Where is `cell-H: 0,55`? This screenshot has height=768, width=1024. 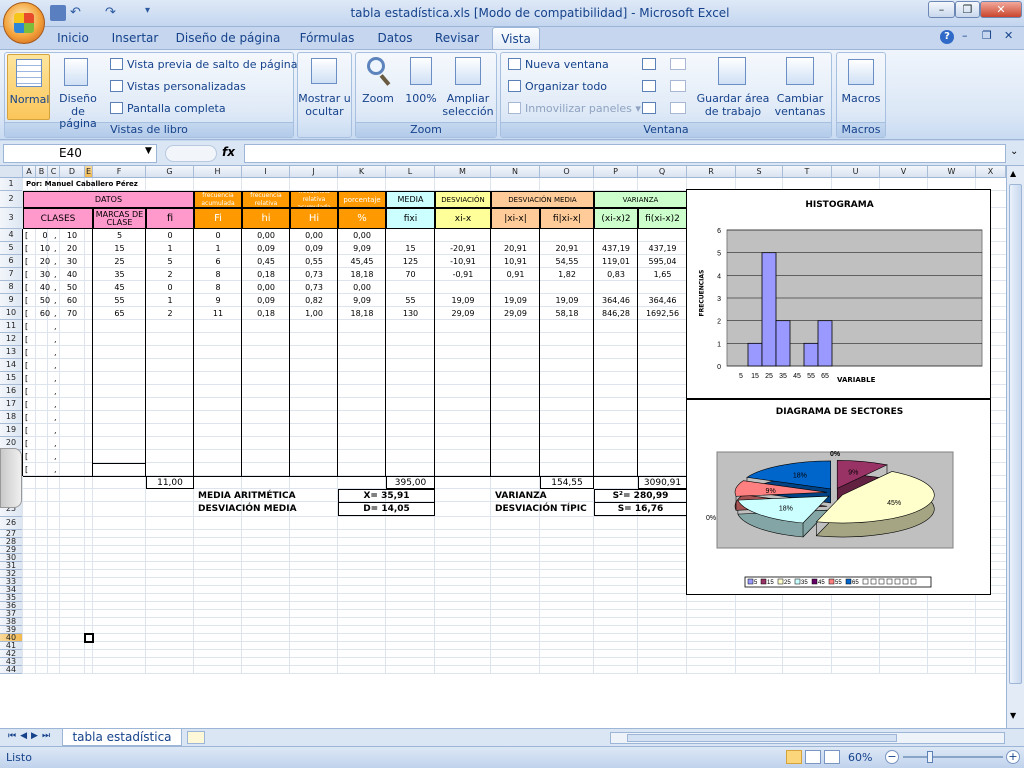 cell-H: 0,55 is located at coordinates (314, 261).